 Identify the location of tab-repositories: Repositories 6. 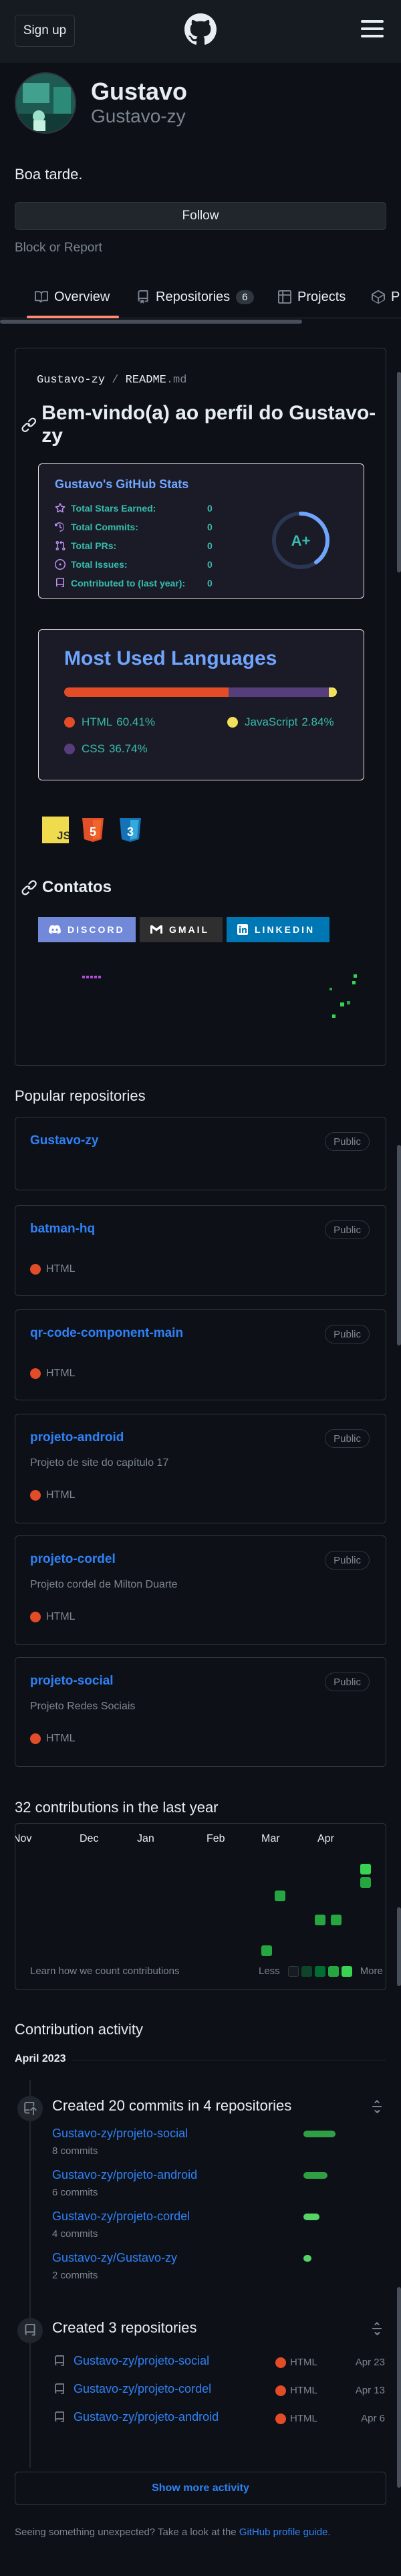
(195, 297).